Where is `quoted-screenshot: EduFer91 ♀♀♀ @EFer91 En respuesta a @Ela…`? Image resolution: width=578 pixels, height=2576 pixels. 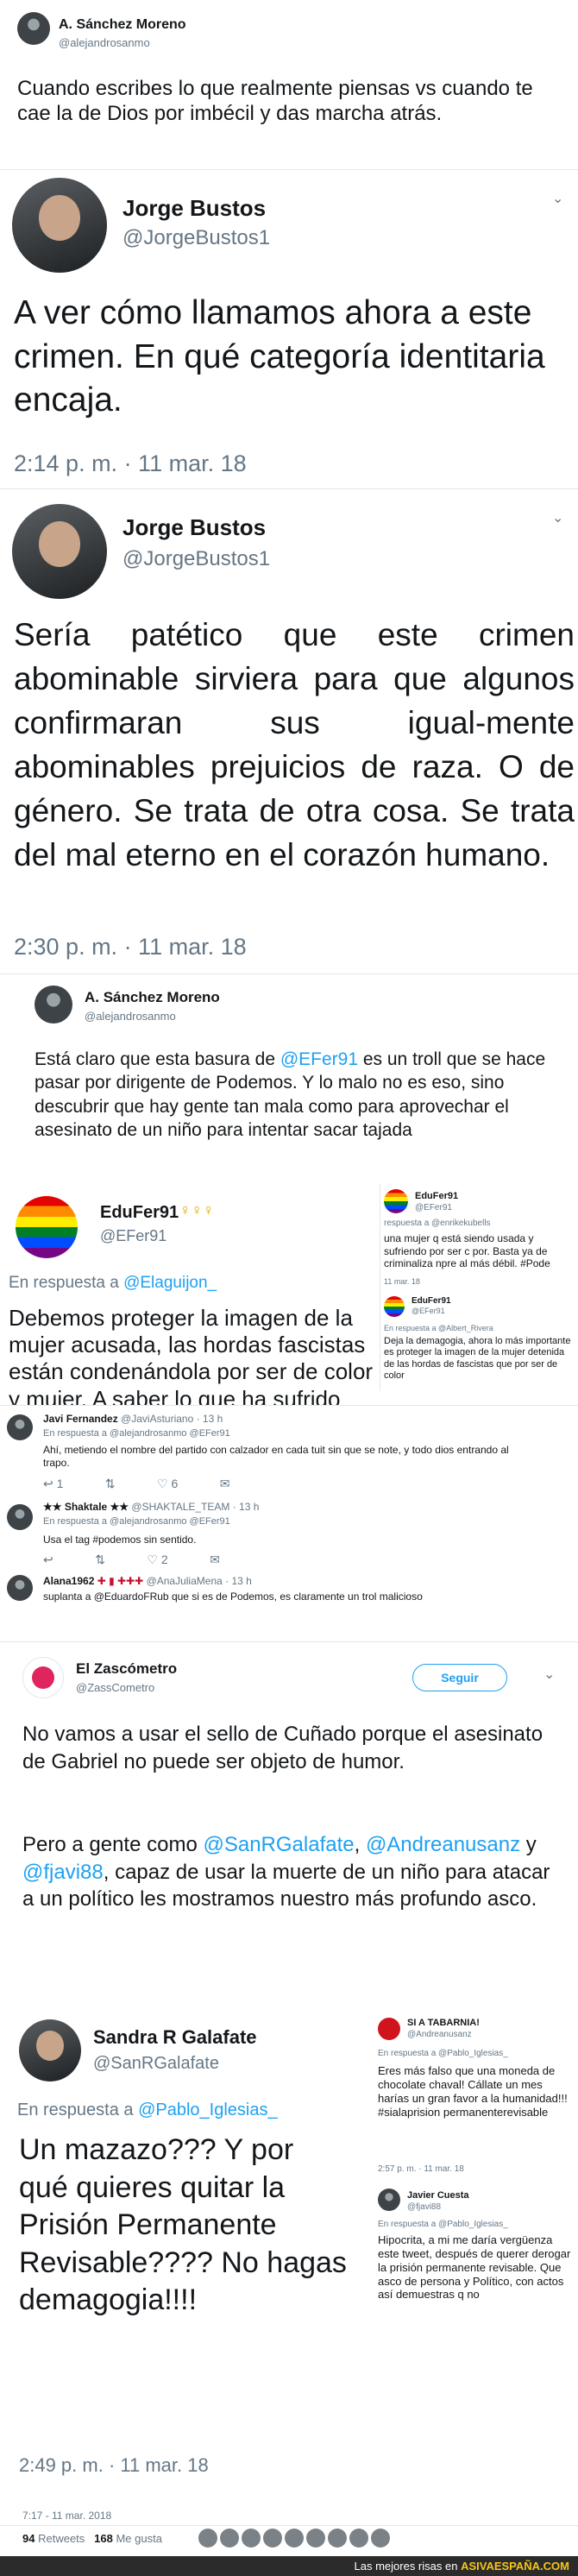 quoted-screenshot: EduFer91 ♀♀♀ @EFer91 En respuesta a @Ela… is located at coordinates (190, 1294).